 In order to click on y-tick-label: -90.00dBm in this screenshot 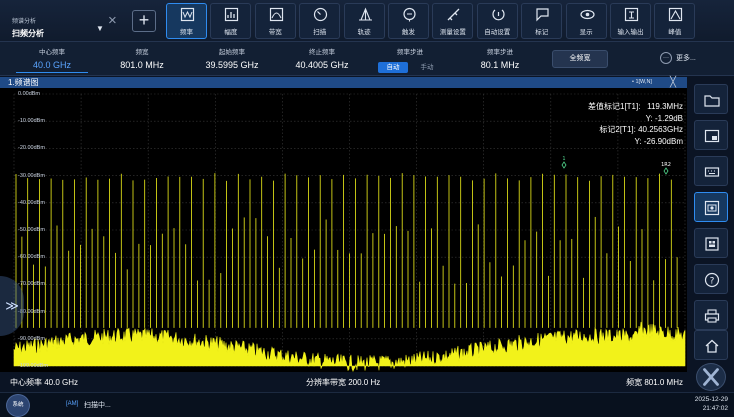, I will do `click(31, 338)`.